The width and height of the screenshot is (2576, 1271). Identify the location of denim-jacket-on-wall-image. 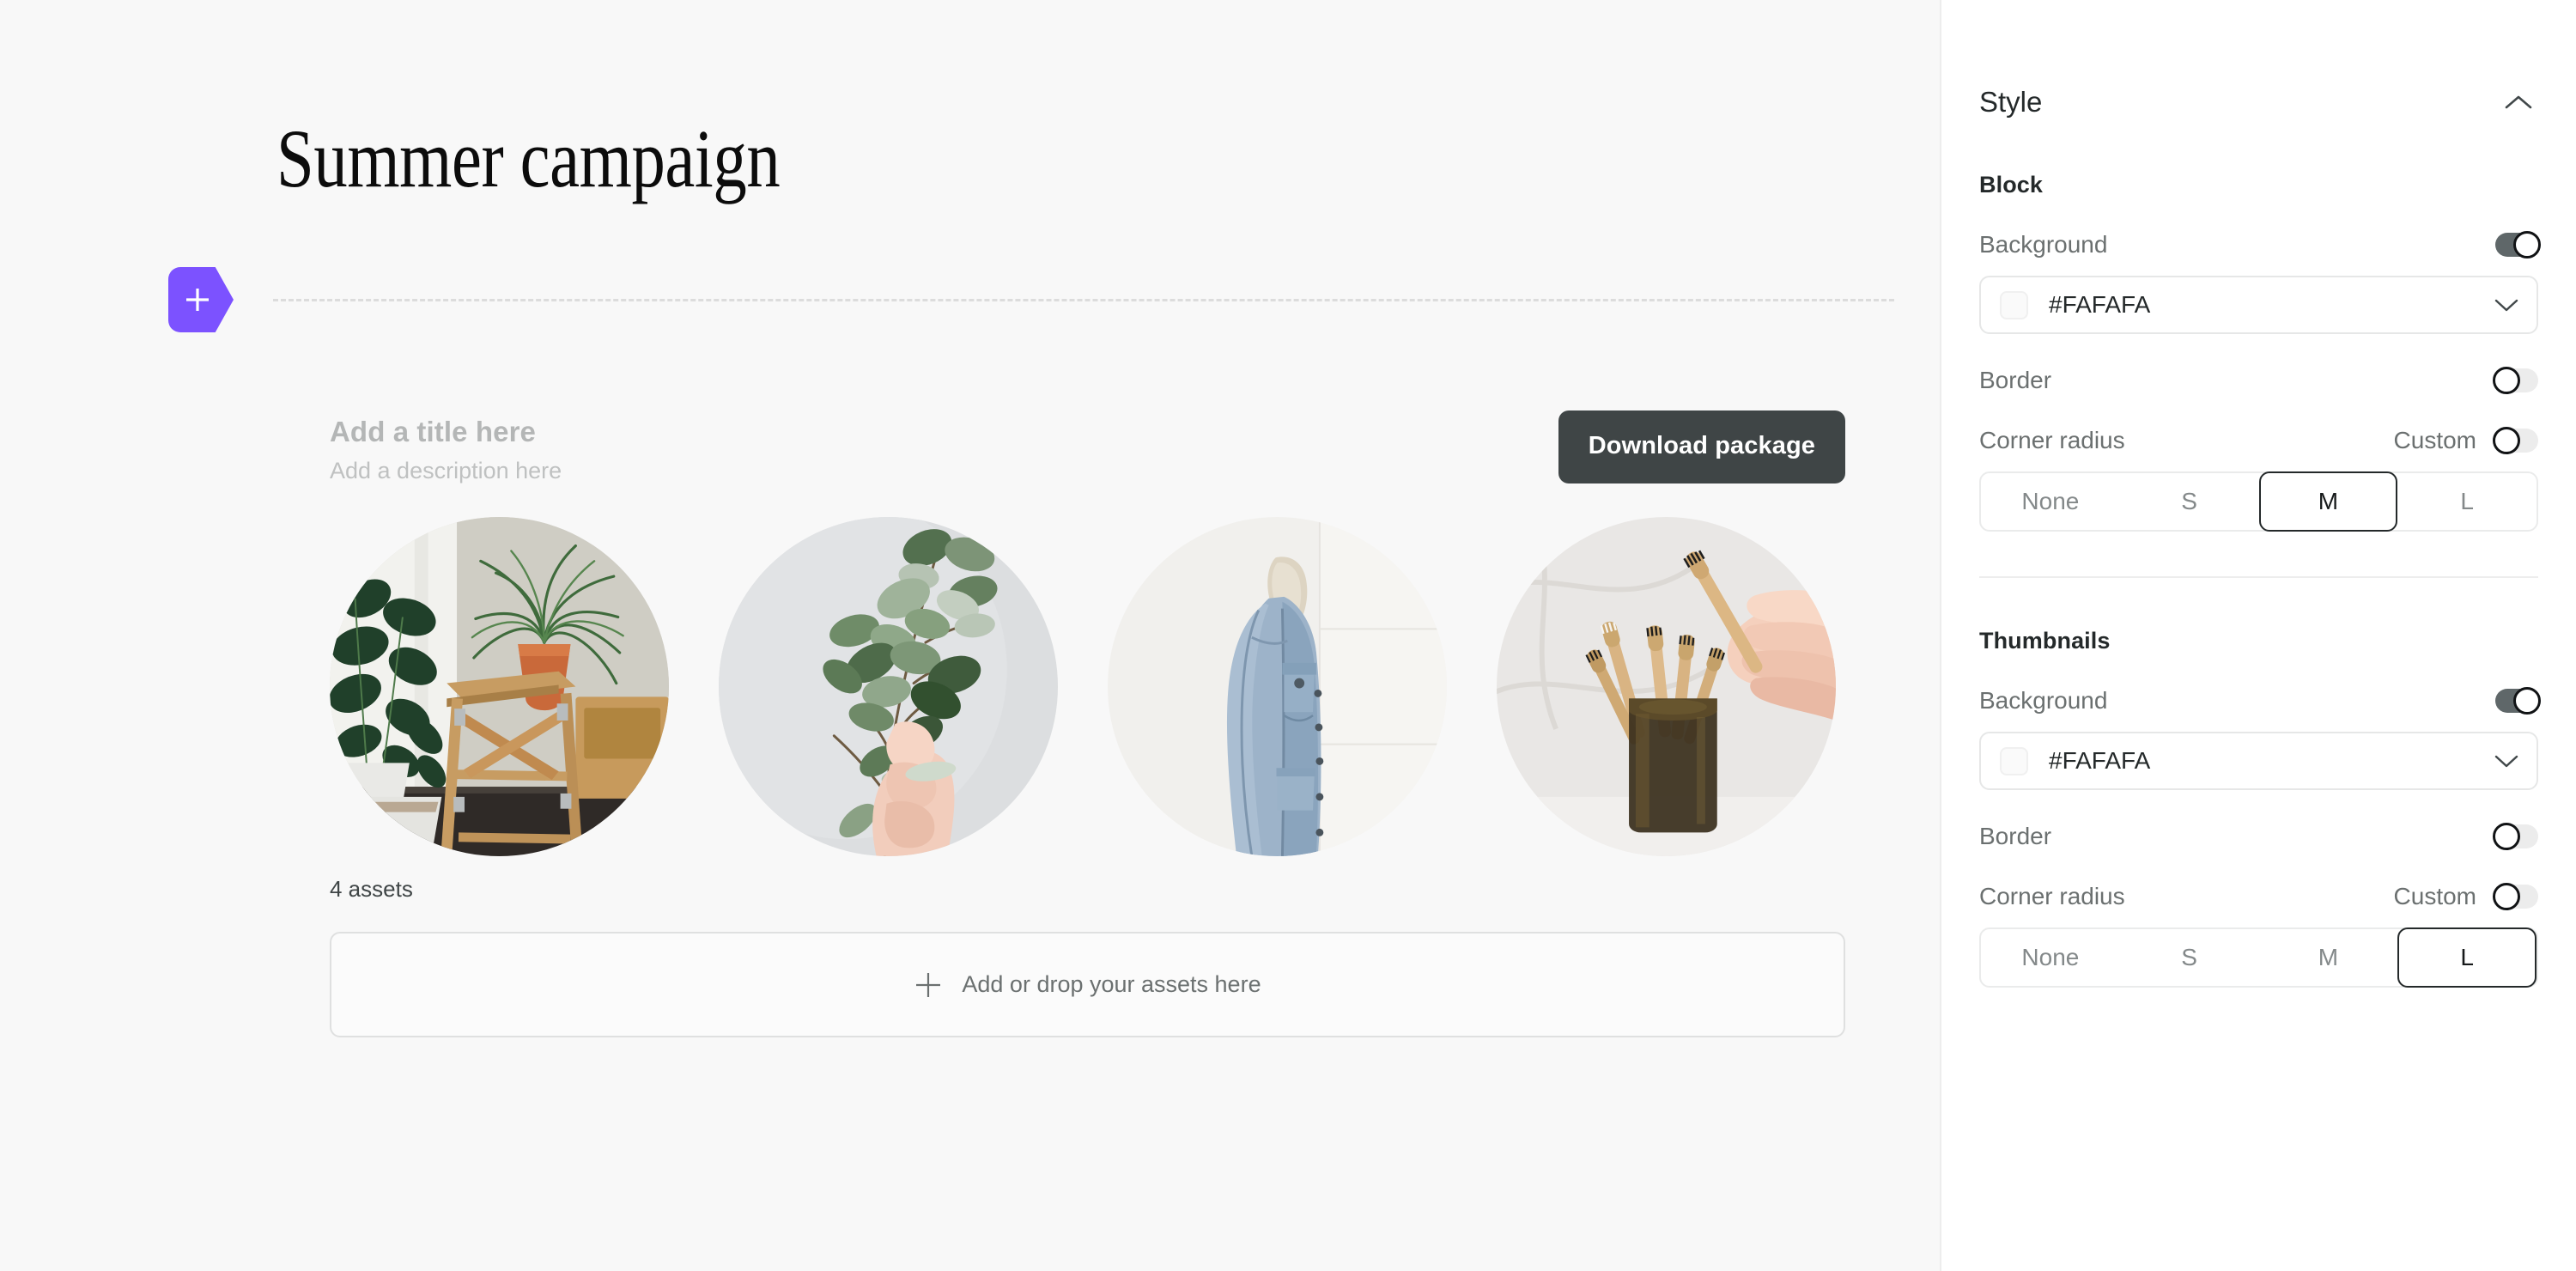
(1277, 687).